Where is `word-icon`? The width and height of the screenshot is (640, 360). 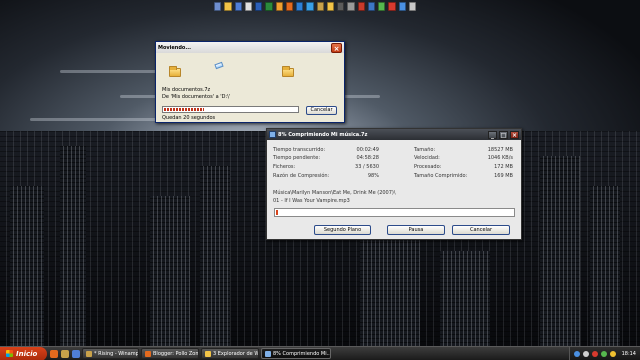
word-icon is located at coordinates (259, 6).